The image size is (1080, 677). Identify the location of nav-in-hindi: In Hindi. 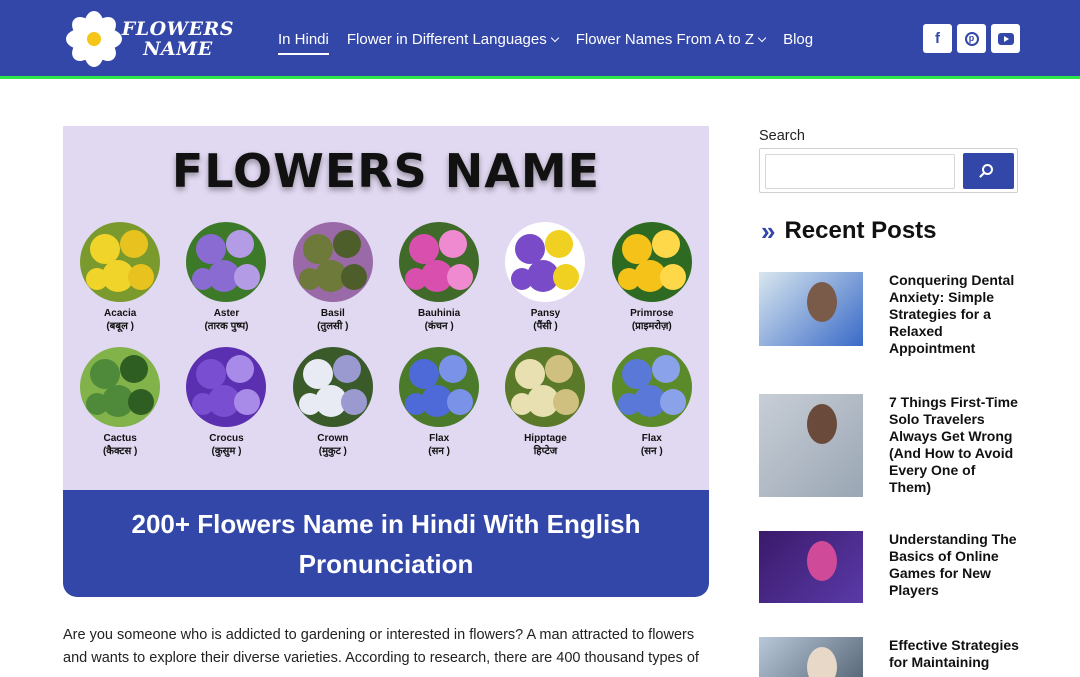
(303, 41).